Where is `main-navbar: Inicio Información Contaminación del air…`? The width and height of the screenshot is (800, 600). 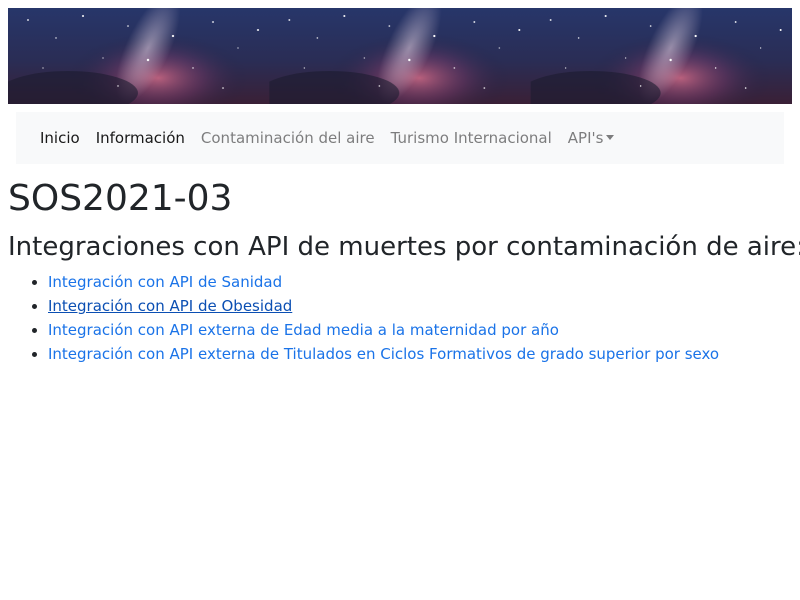
main-navbar: Inicio Información Contaminación del air… is located at coordinates (400, 138).